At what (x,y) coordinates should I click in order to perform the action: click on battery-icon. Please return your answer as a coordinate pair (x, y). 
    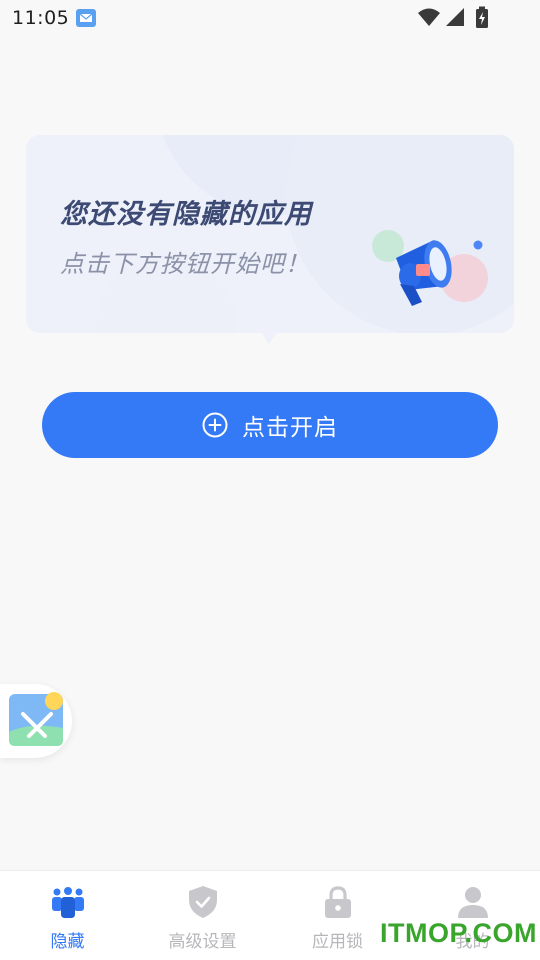
    Looking at the image, I should click on (482, 17).